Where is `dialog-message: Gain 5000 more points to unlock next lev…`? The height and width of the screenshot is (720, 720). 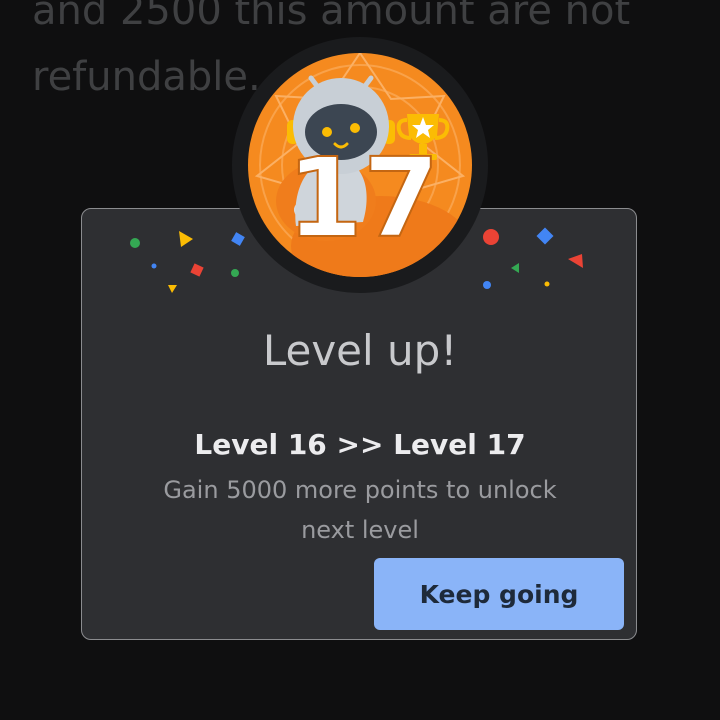 dialog-message: Gain 5000 more points to unlock next lev… is located at coordinates (360, 510).